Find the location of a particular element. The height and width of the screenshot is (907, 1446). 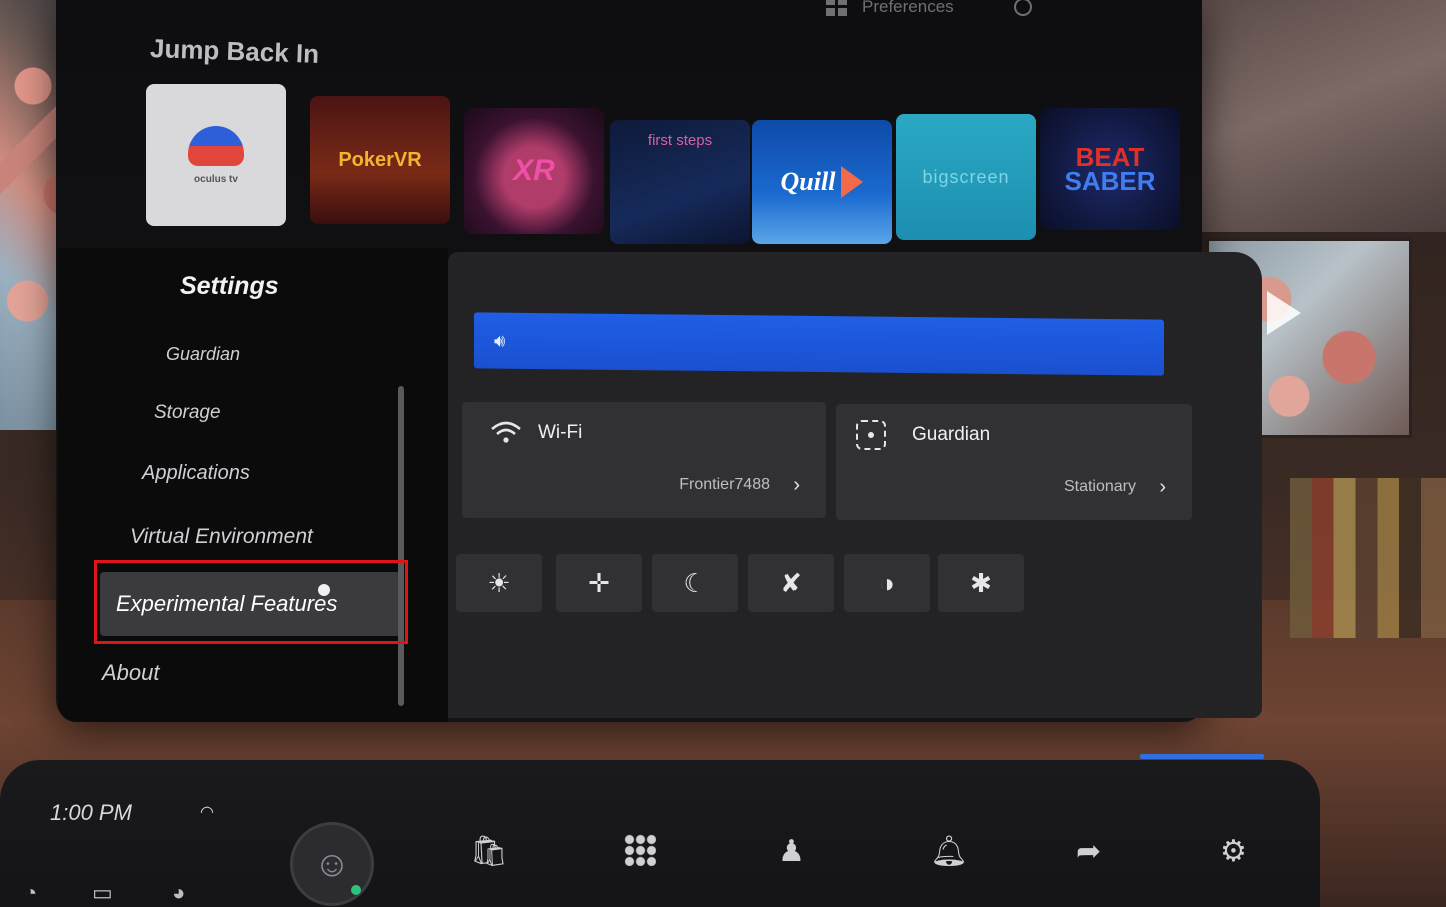

settings-title: Settings is located at coordinates (229, 286).